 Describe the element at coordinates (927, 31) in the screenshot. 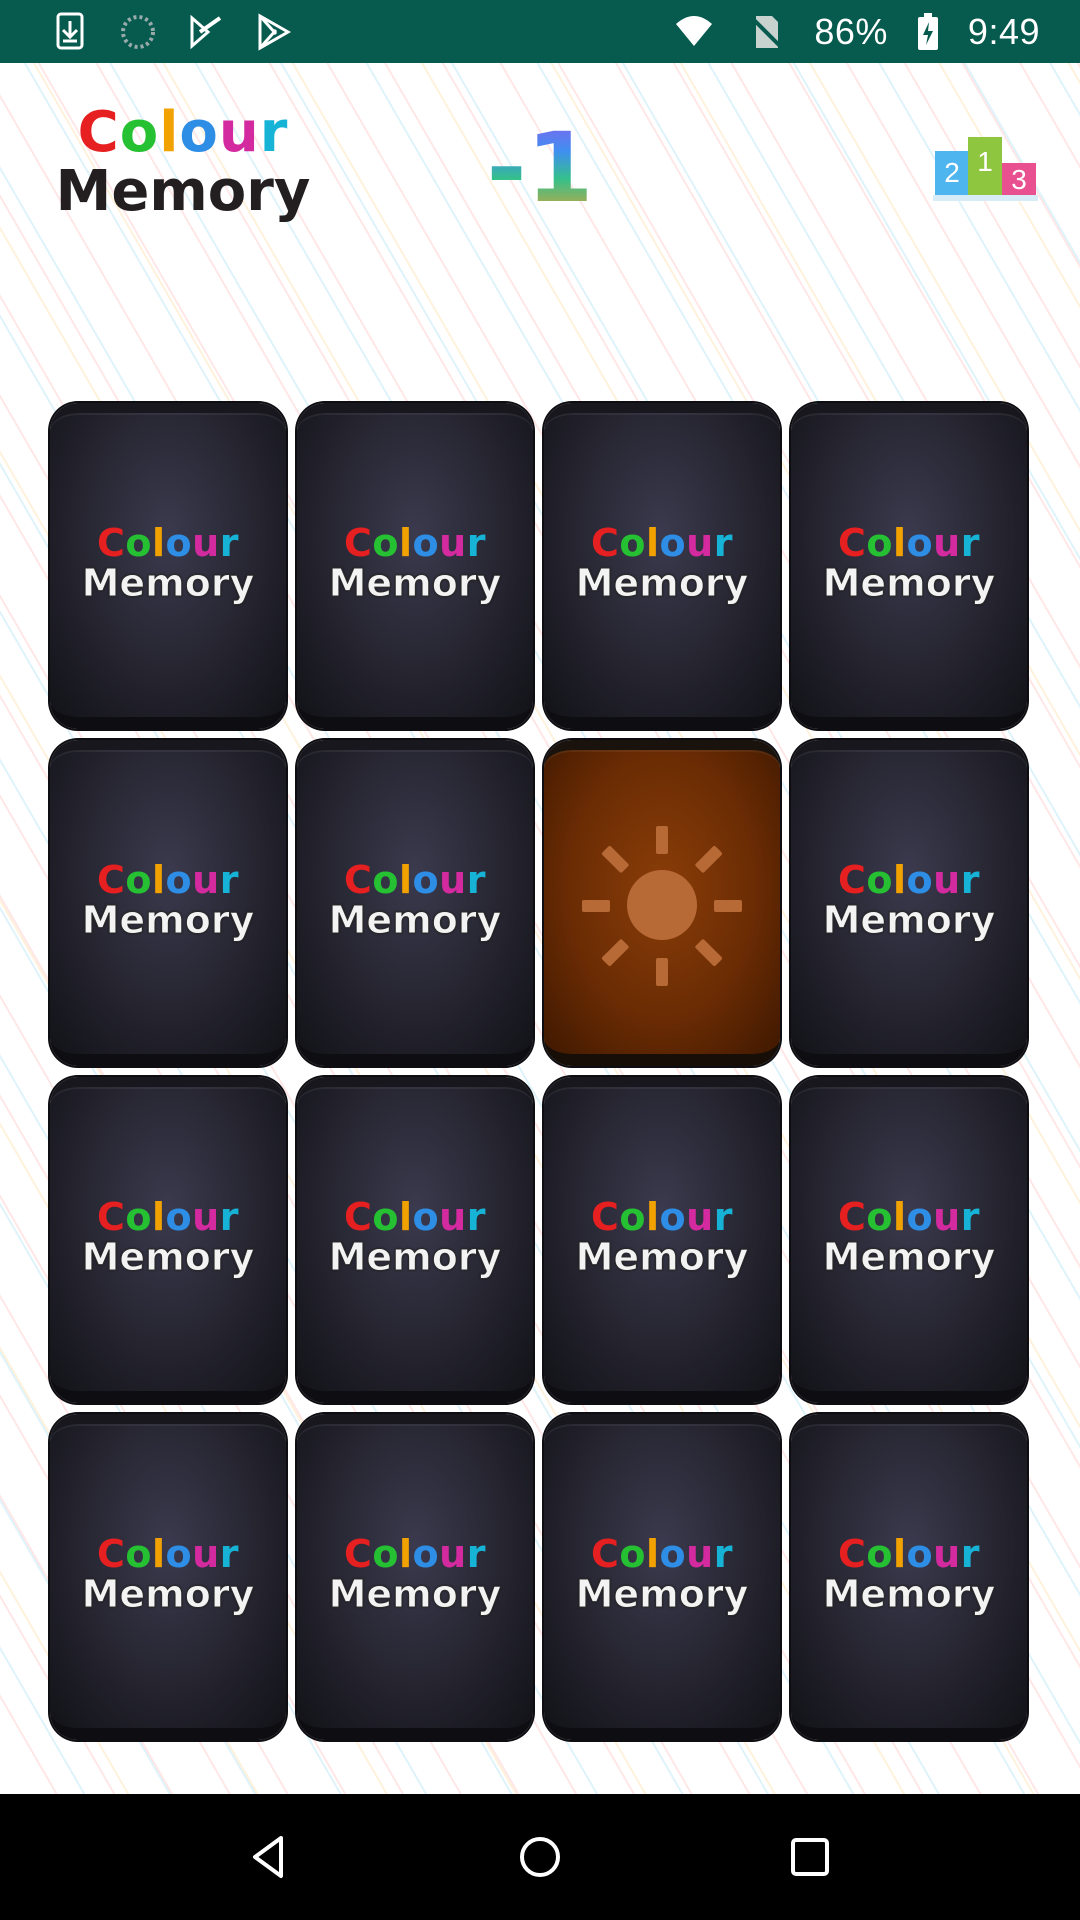

I see `battery-charging-icon` at that location.